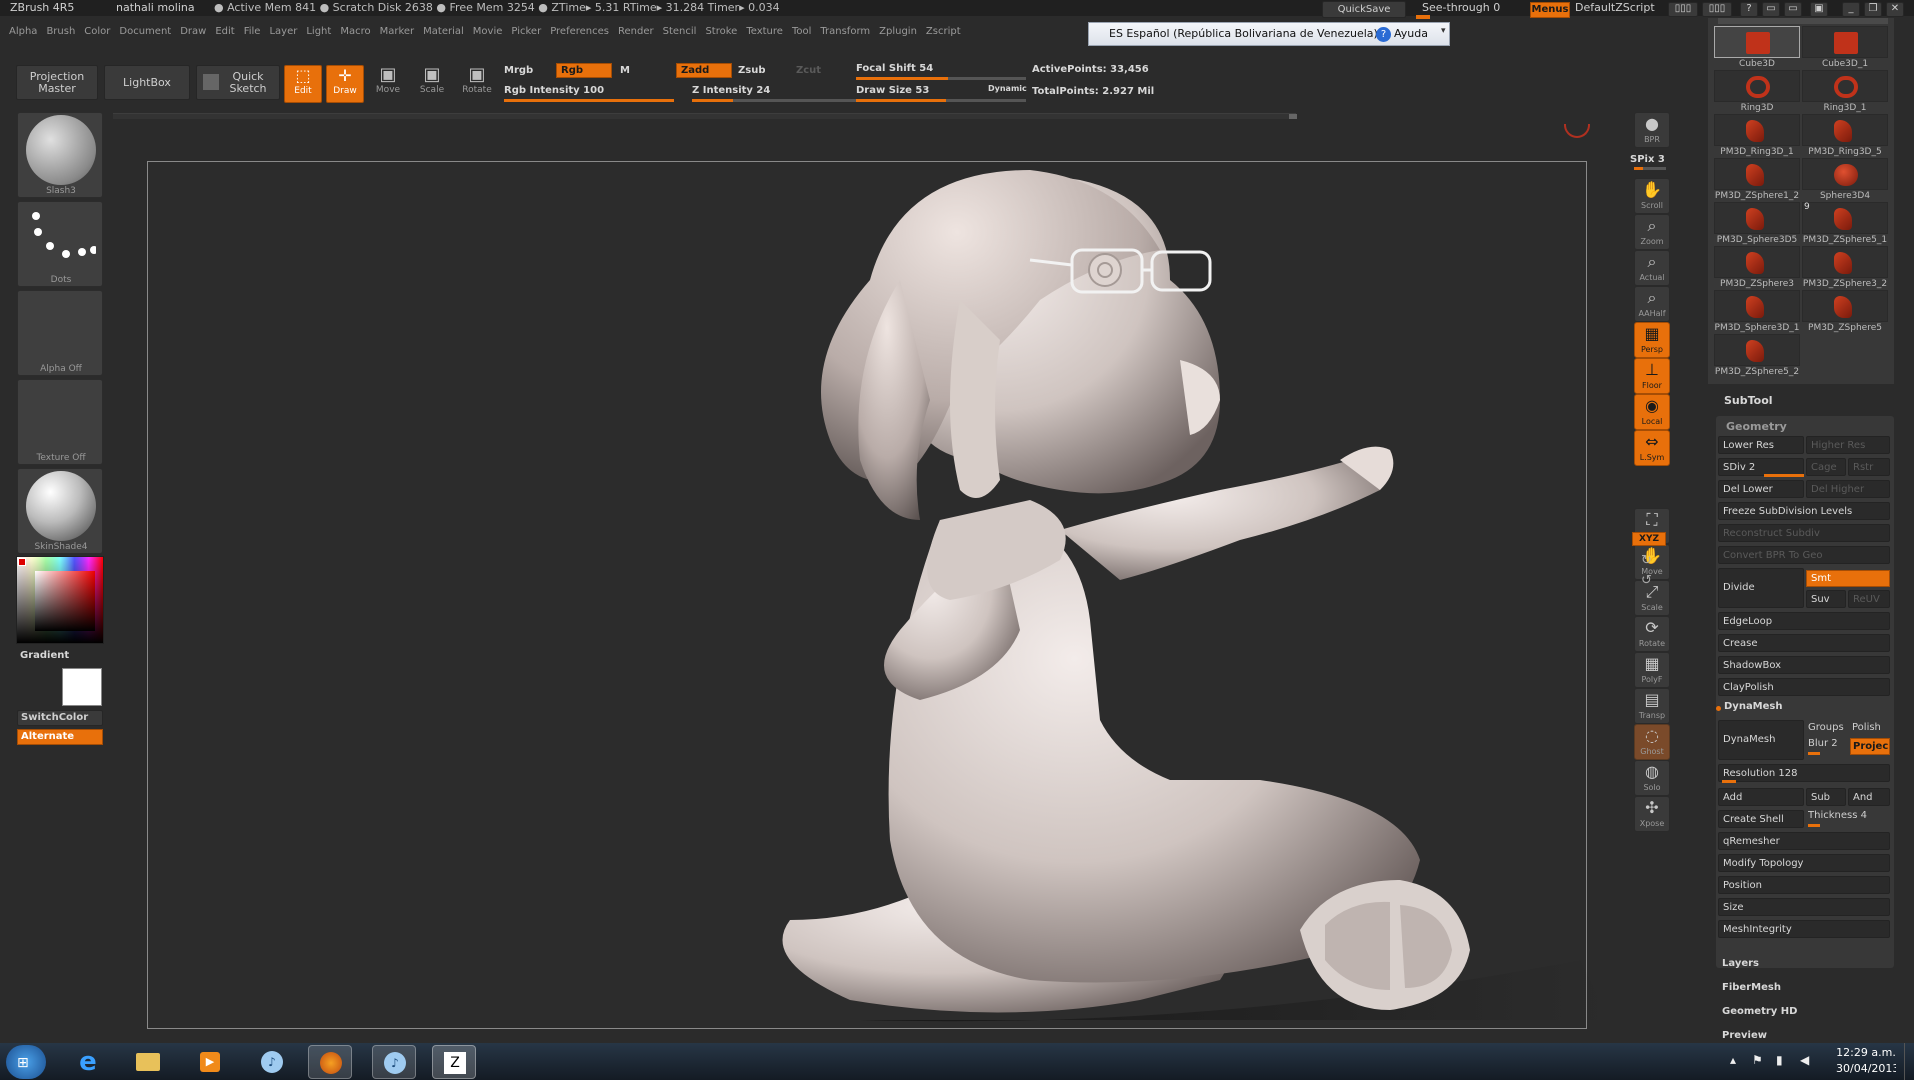 The height and width of the screenshot is (1080, 1914). I want to click on freeze-subdivision-button: Freeze SubDivision Levels, so click(1804, 511).